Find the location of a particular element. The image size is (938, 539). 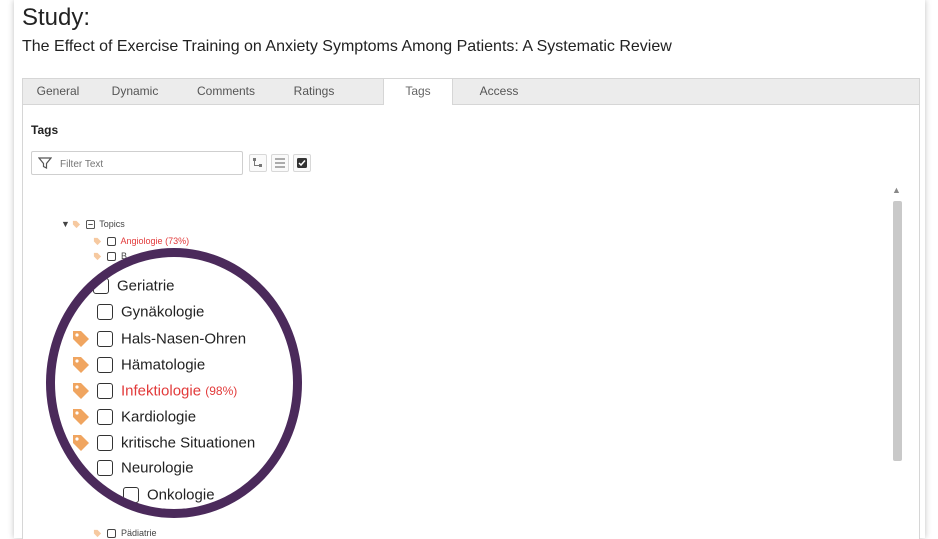

scroll-thumb is located at coordinates (897, 331).